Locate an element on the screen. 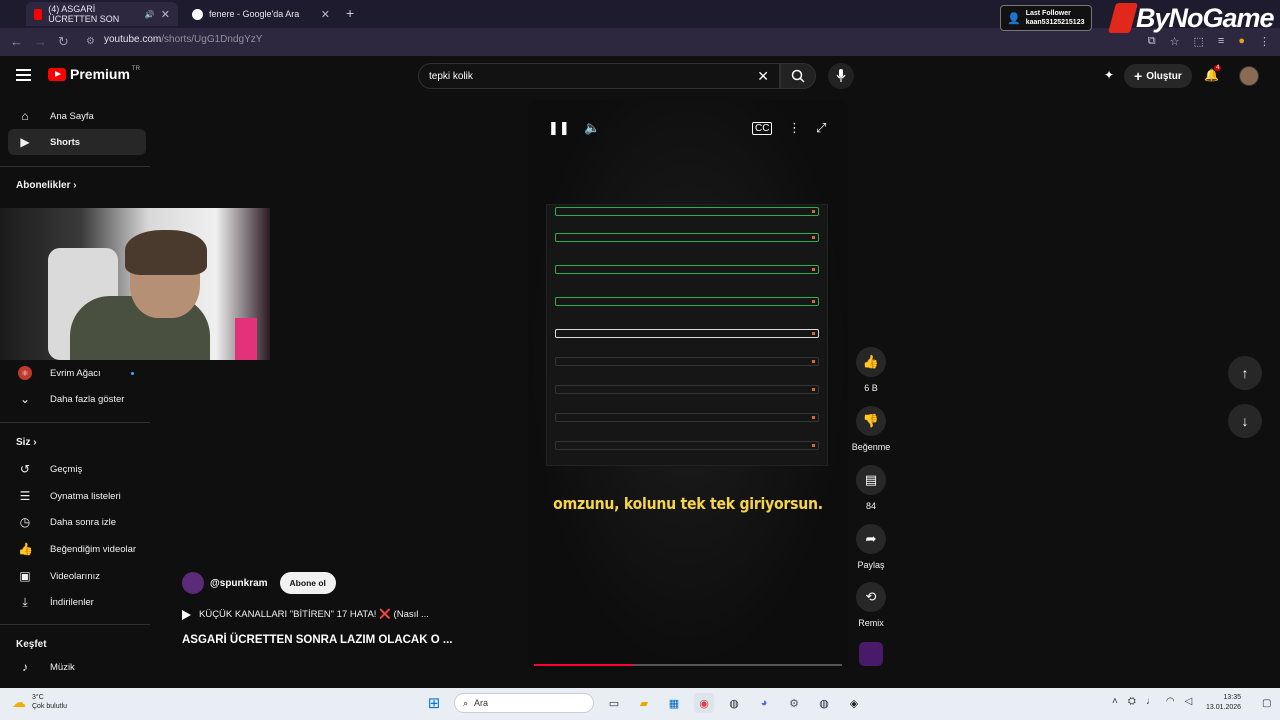  more-options-icon: ⋮ is located at coordinates (794, 128).